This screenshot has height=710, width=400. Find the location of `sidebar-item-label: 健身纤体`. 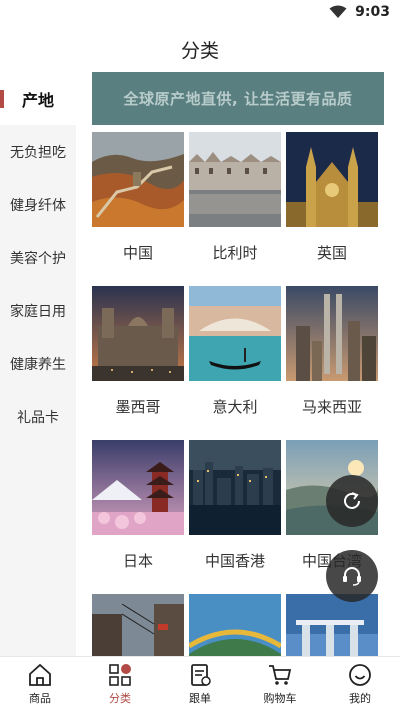

sidebar-item-label: 健身纤体 is located at coordinates (38, 205).